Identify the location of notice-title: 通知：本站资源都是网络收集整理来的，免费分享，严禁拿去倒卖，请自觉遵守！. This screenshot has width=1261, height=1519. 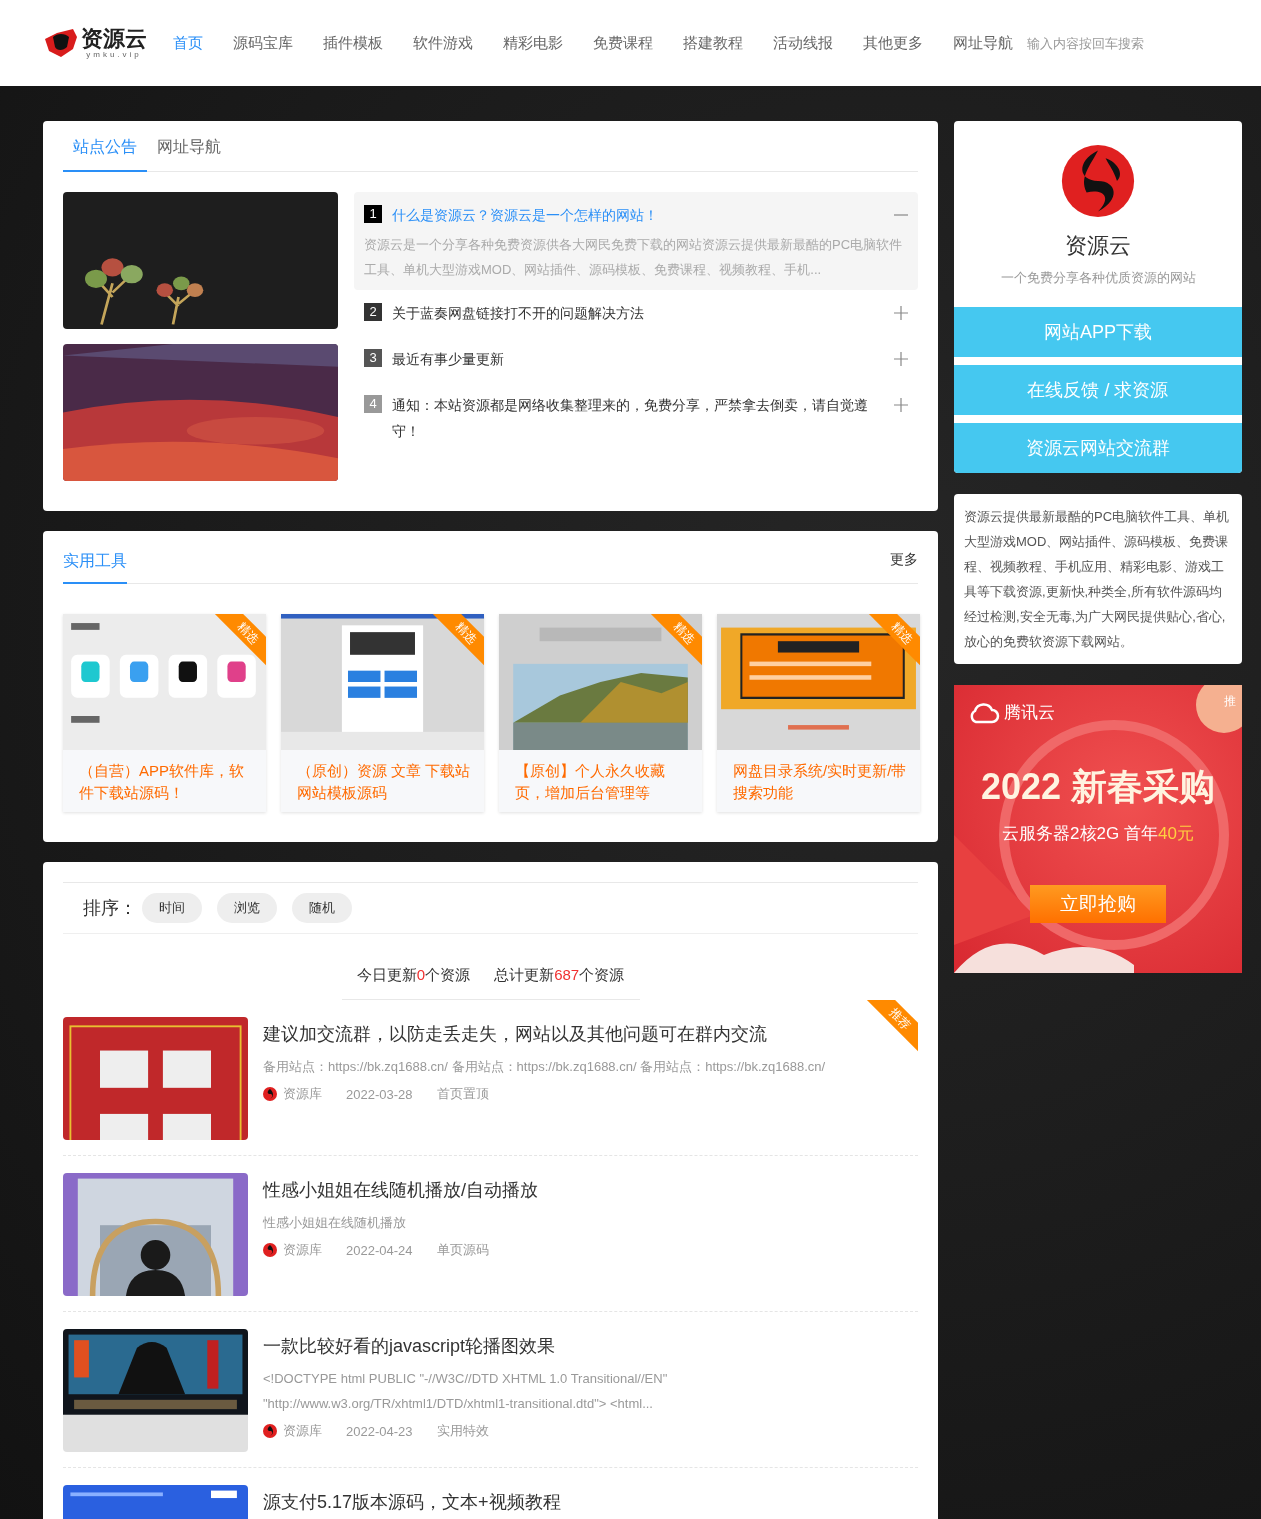
(638, 418).